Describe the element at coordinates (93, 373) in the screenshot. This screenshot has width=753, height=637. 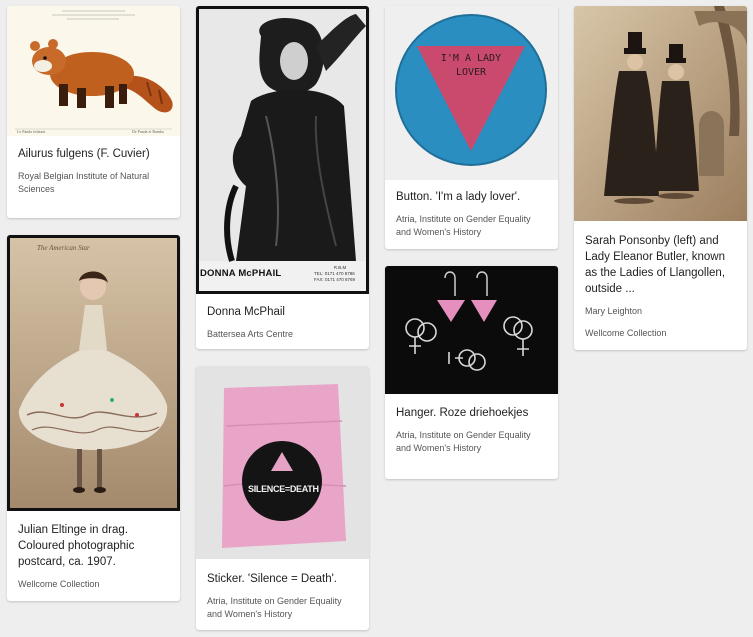
I see `card-image: The American Star` at that location.